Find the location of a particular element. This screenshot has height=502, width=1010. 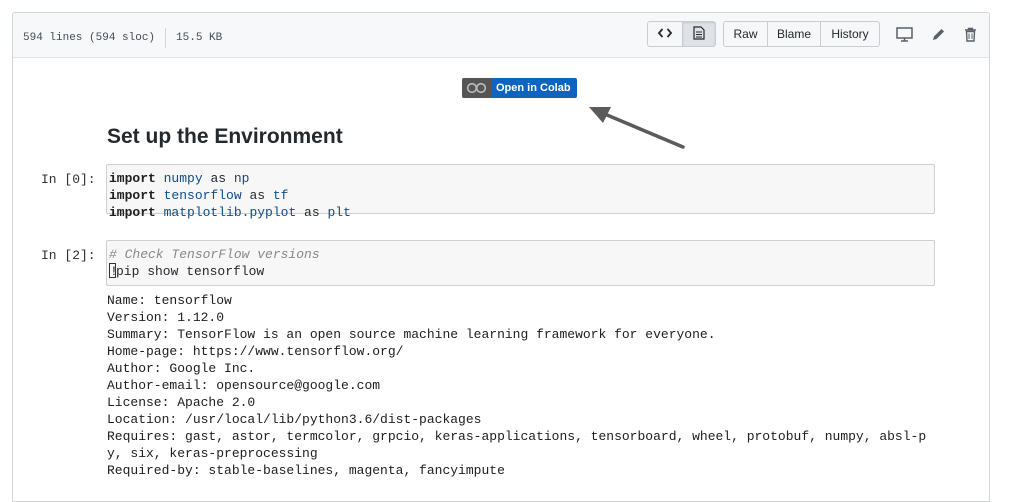

code-line: import numpy as np is located at coordinates (521, 178).